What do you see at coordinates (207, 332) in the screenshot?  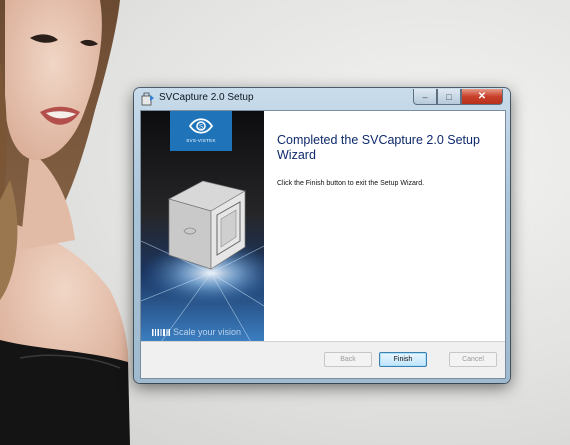 I see `slogan-text: Scale your vision` at bounding box center [207, 332].